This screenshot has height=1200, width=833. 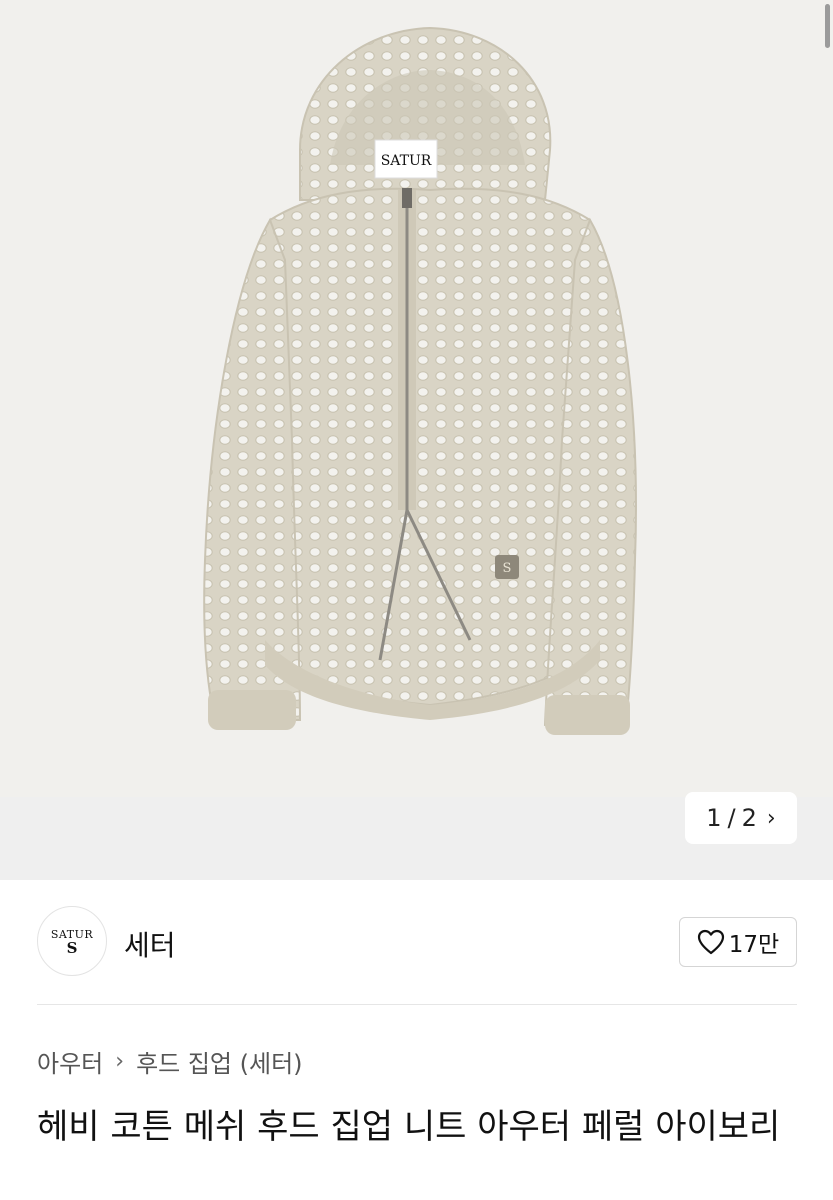 I want to click on breadcrumb: 아우터 › 후드 집업 (세터), so click(x=170, y=1061).